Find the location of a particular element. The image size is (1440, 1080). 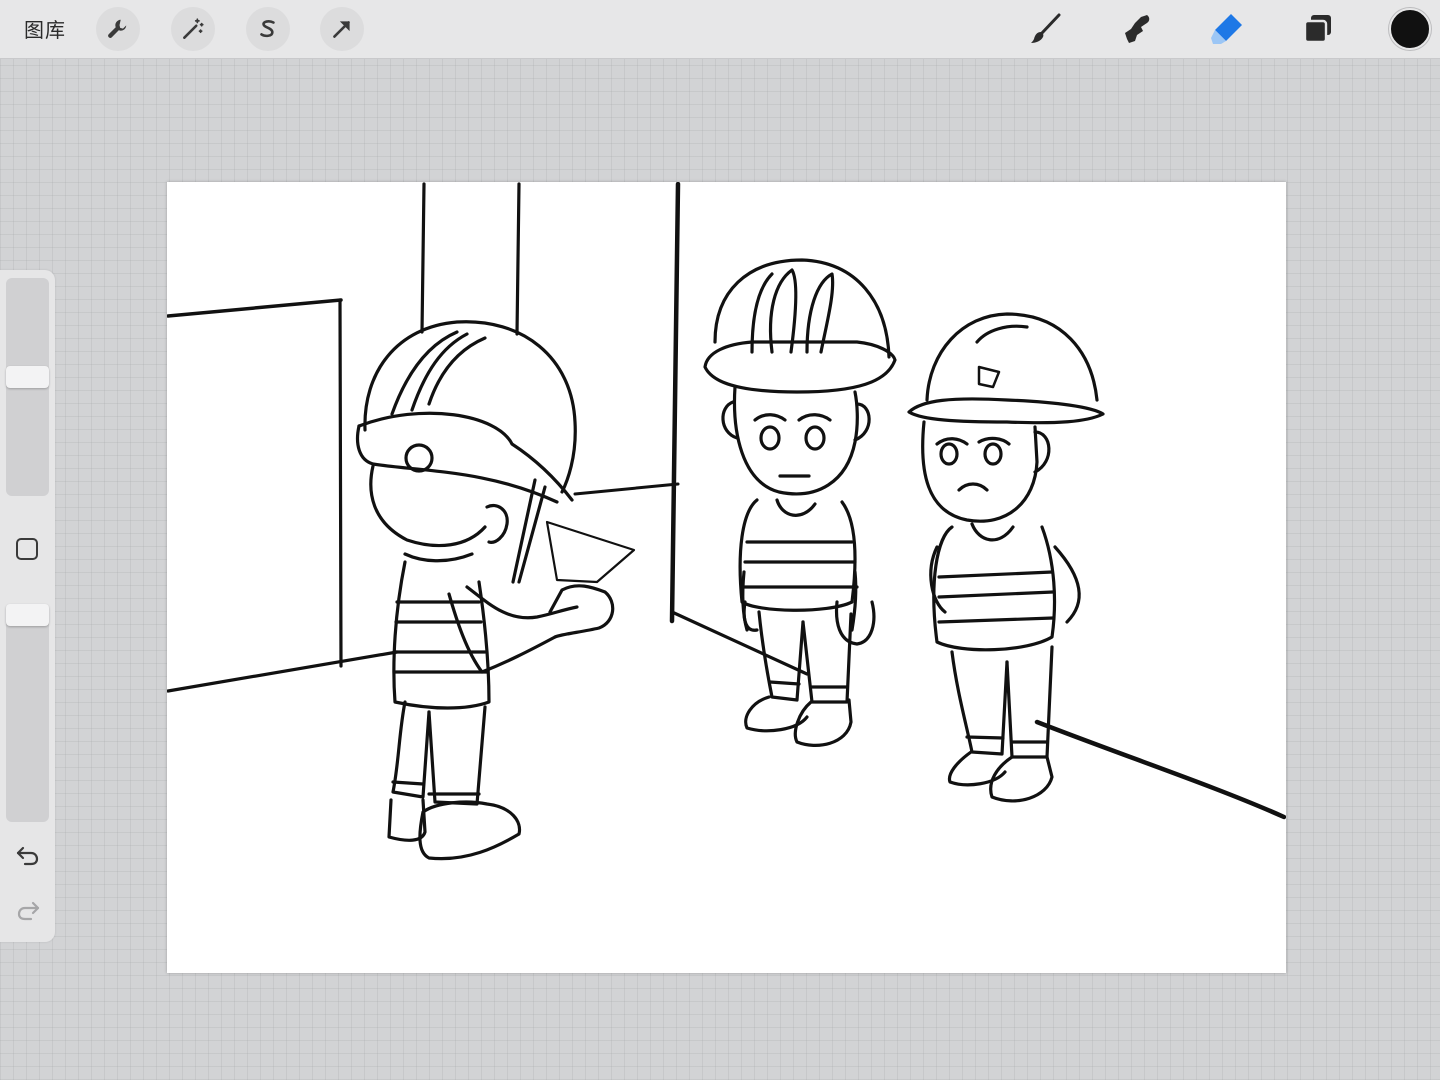

redo-button is located at coordinates (28, 910).